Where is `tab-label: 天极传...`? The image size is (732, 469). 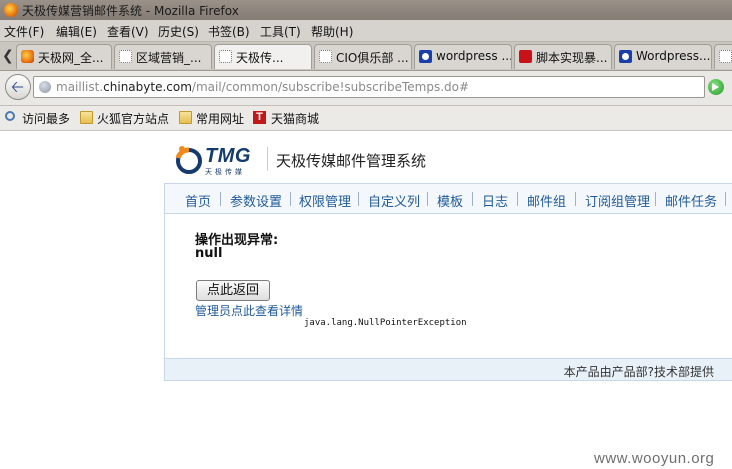 tab-label: 天极传... is located at coordinates (260, 58).